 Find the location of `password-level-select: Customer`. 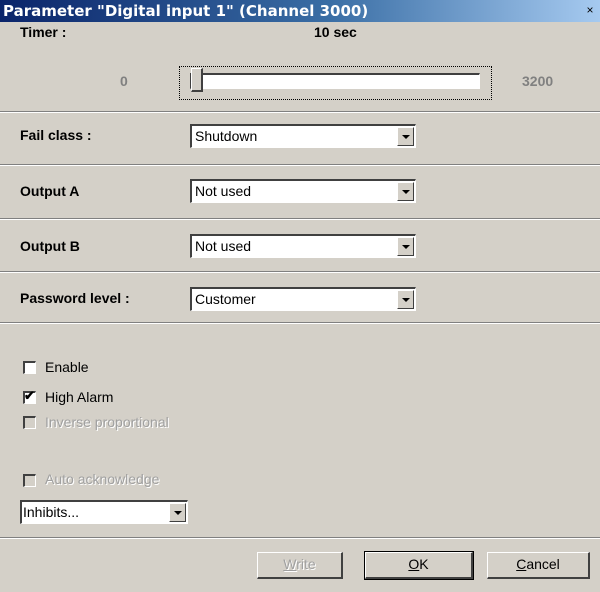

password-level-select: Customer is located at coordinates (303, 299).